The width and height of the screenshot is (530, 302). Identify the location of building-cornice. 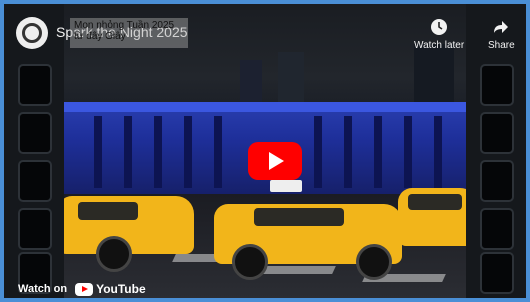
(265, 107).